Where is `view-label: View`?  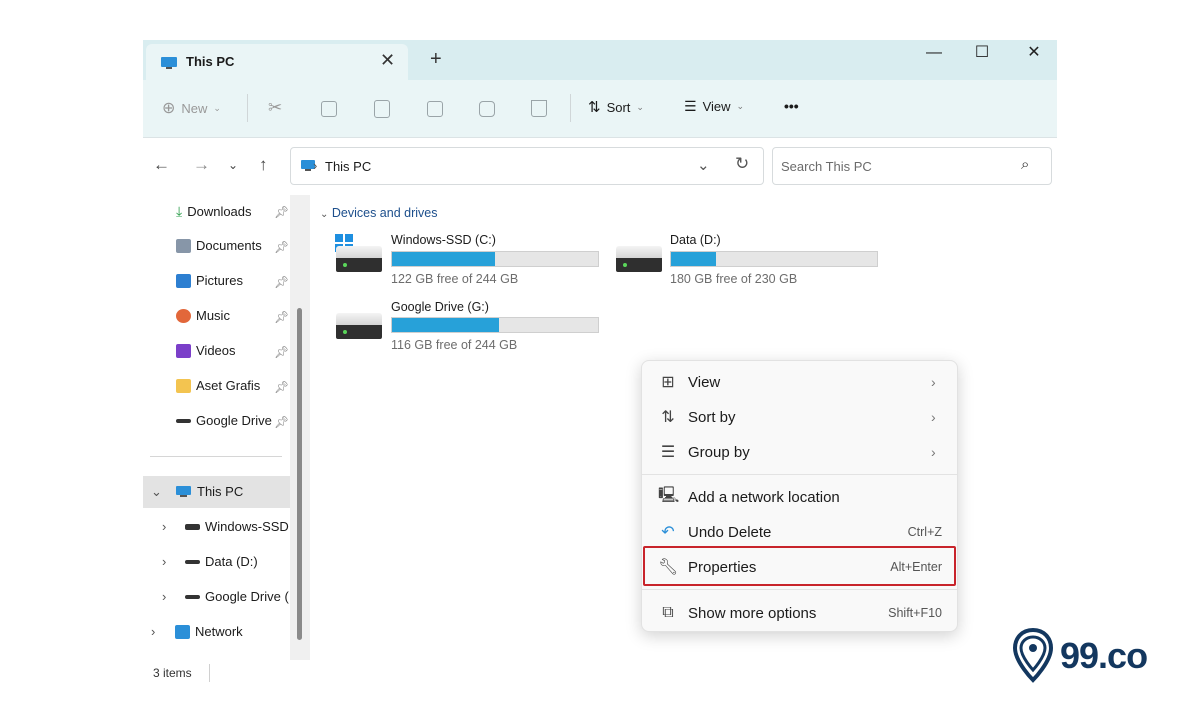 view-label: View is located at coordinates (716, 106).